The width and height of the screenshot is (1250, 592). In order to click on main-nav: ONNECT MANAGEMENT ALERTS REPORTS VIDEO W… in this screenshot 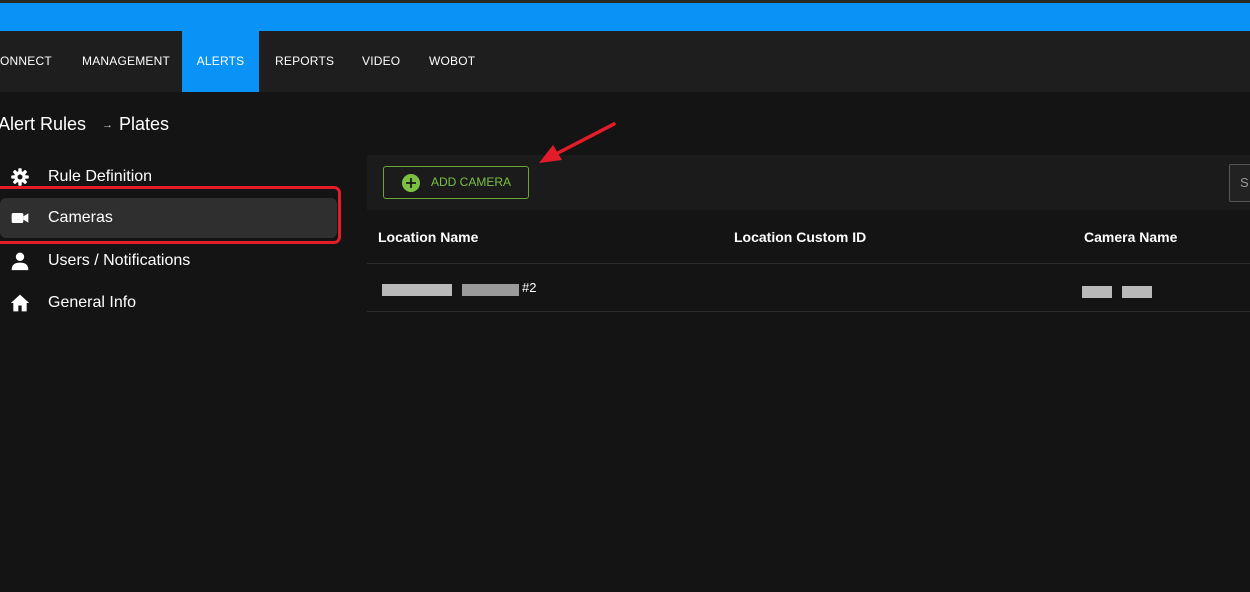, I will do `click(625, 61)`.